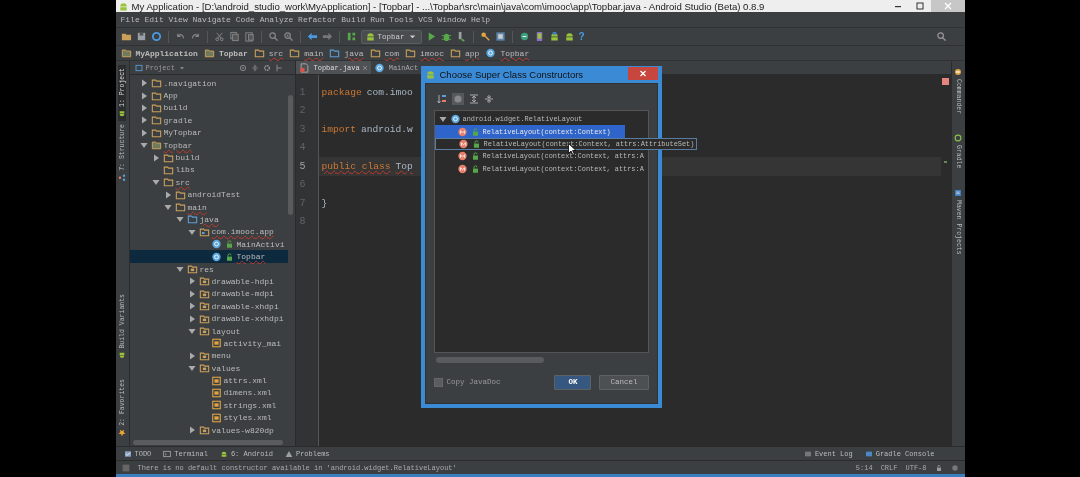 The image size is (1080, 477). What do you see at coordinates (938, 467) in the screenshot?
I see `lock-icon` at bounding box center [938, 467].